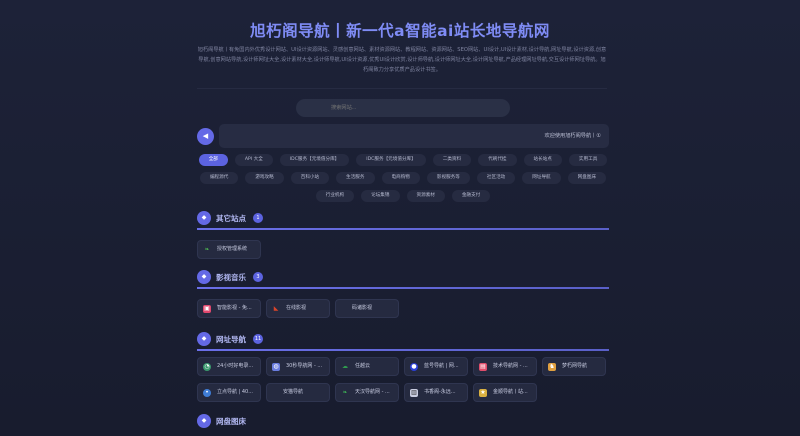  Describe the element at coordinates (414, 136) in the screenshot. I see `notice-text: 欢迎使用旭朽阁导航丨①` at that location.